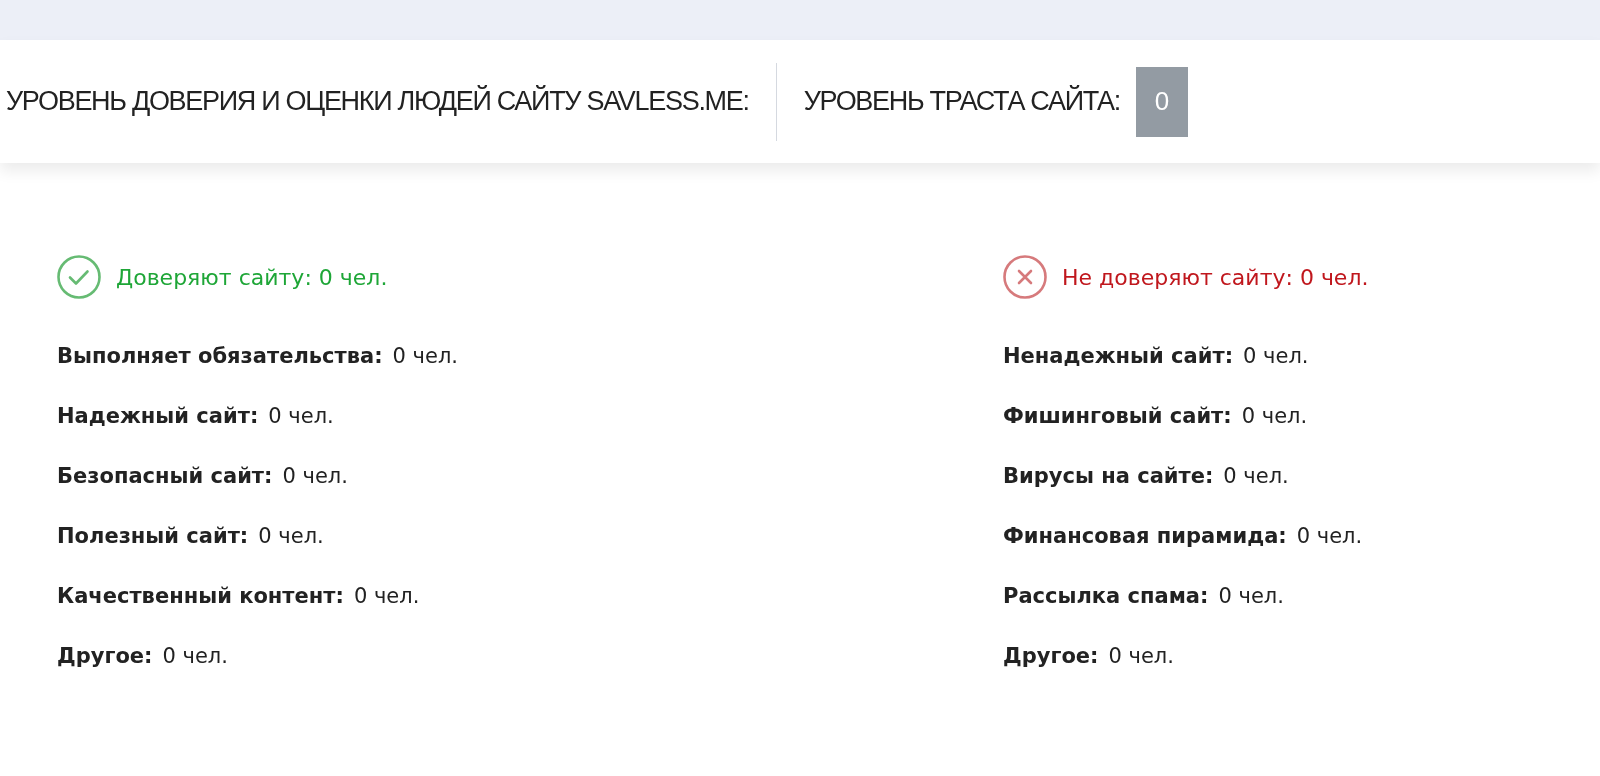 This screenshot has width=1600, height=776. Describe the element at coordinates (1156, 356) in the screenshot. I see `vote-count-line: Ненадежный сайт: 0 чел.` at that location.